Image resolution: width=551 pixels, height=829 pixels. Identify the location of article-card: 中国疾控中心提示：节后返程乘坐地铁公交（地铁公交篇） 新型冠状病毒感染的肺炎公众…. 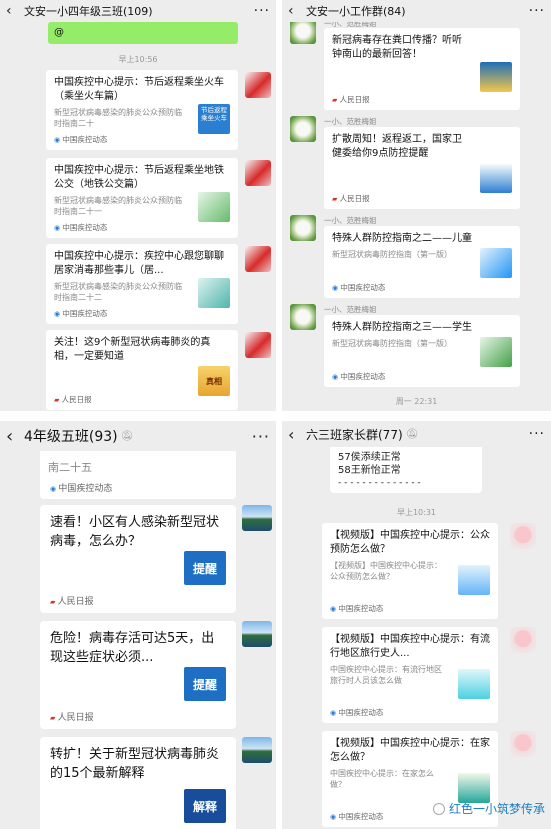
(142, 198).